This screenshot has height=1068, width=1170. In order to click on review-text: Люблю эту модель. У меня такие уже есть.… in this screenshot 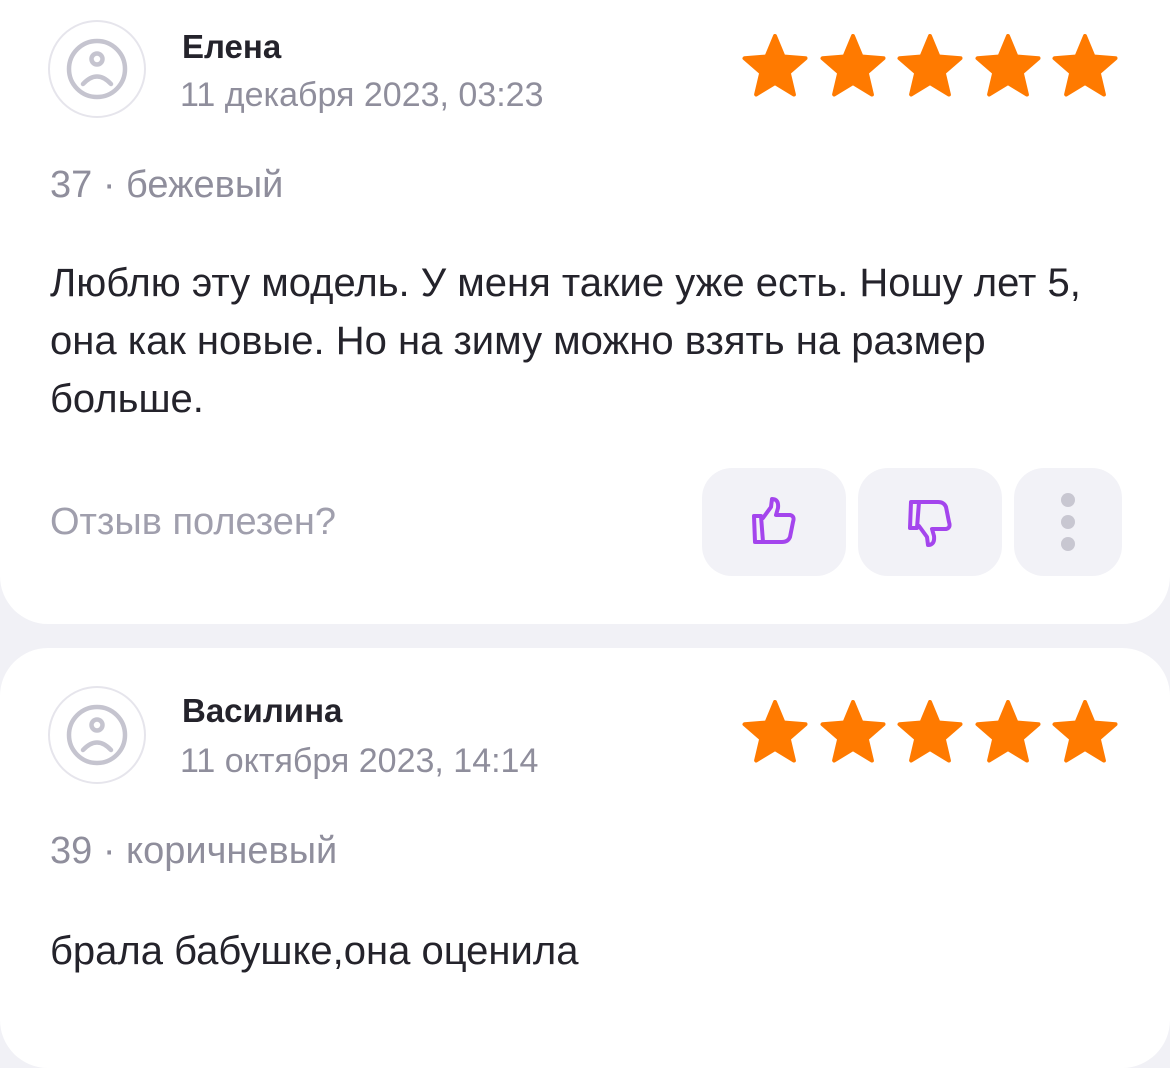, I will do `click(565, 341)`.